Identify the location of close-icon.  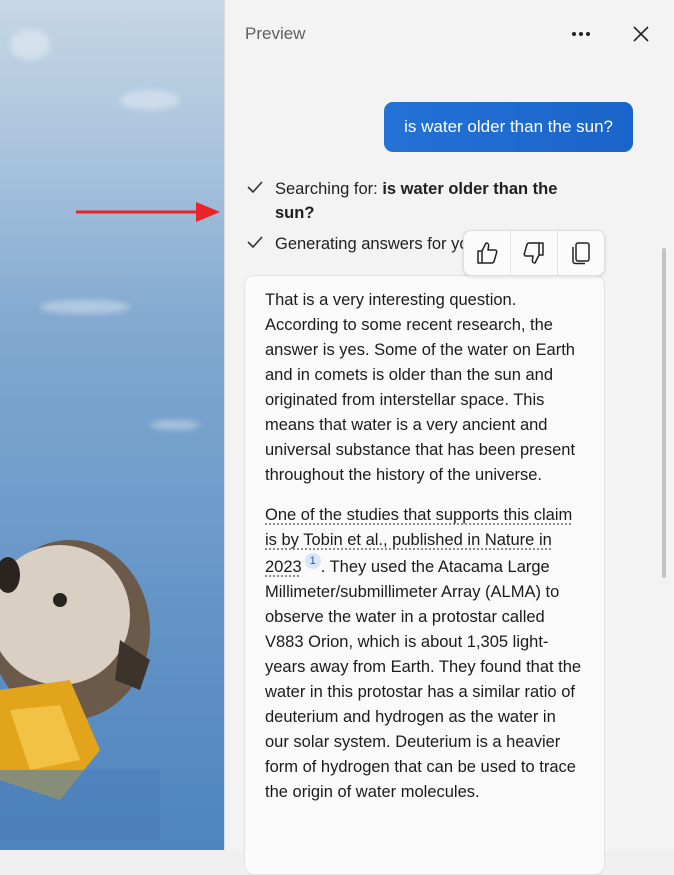
(641, 34).